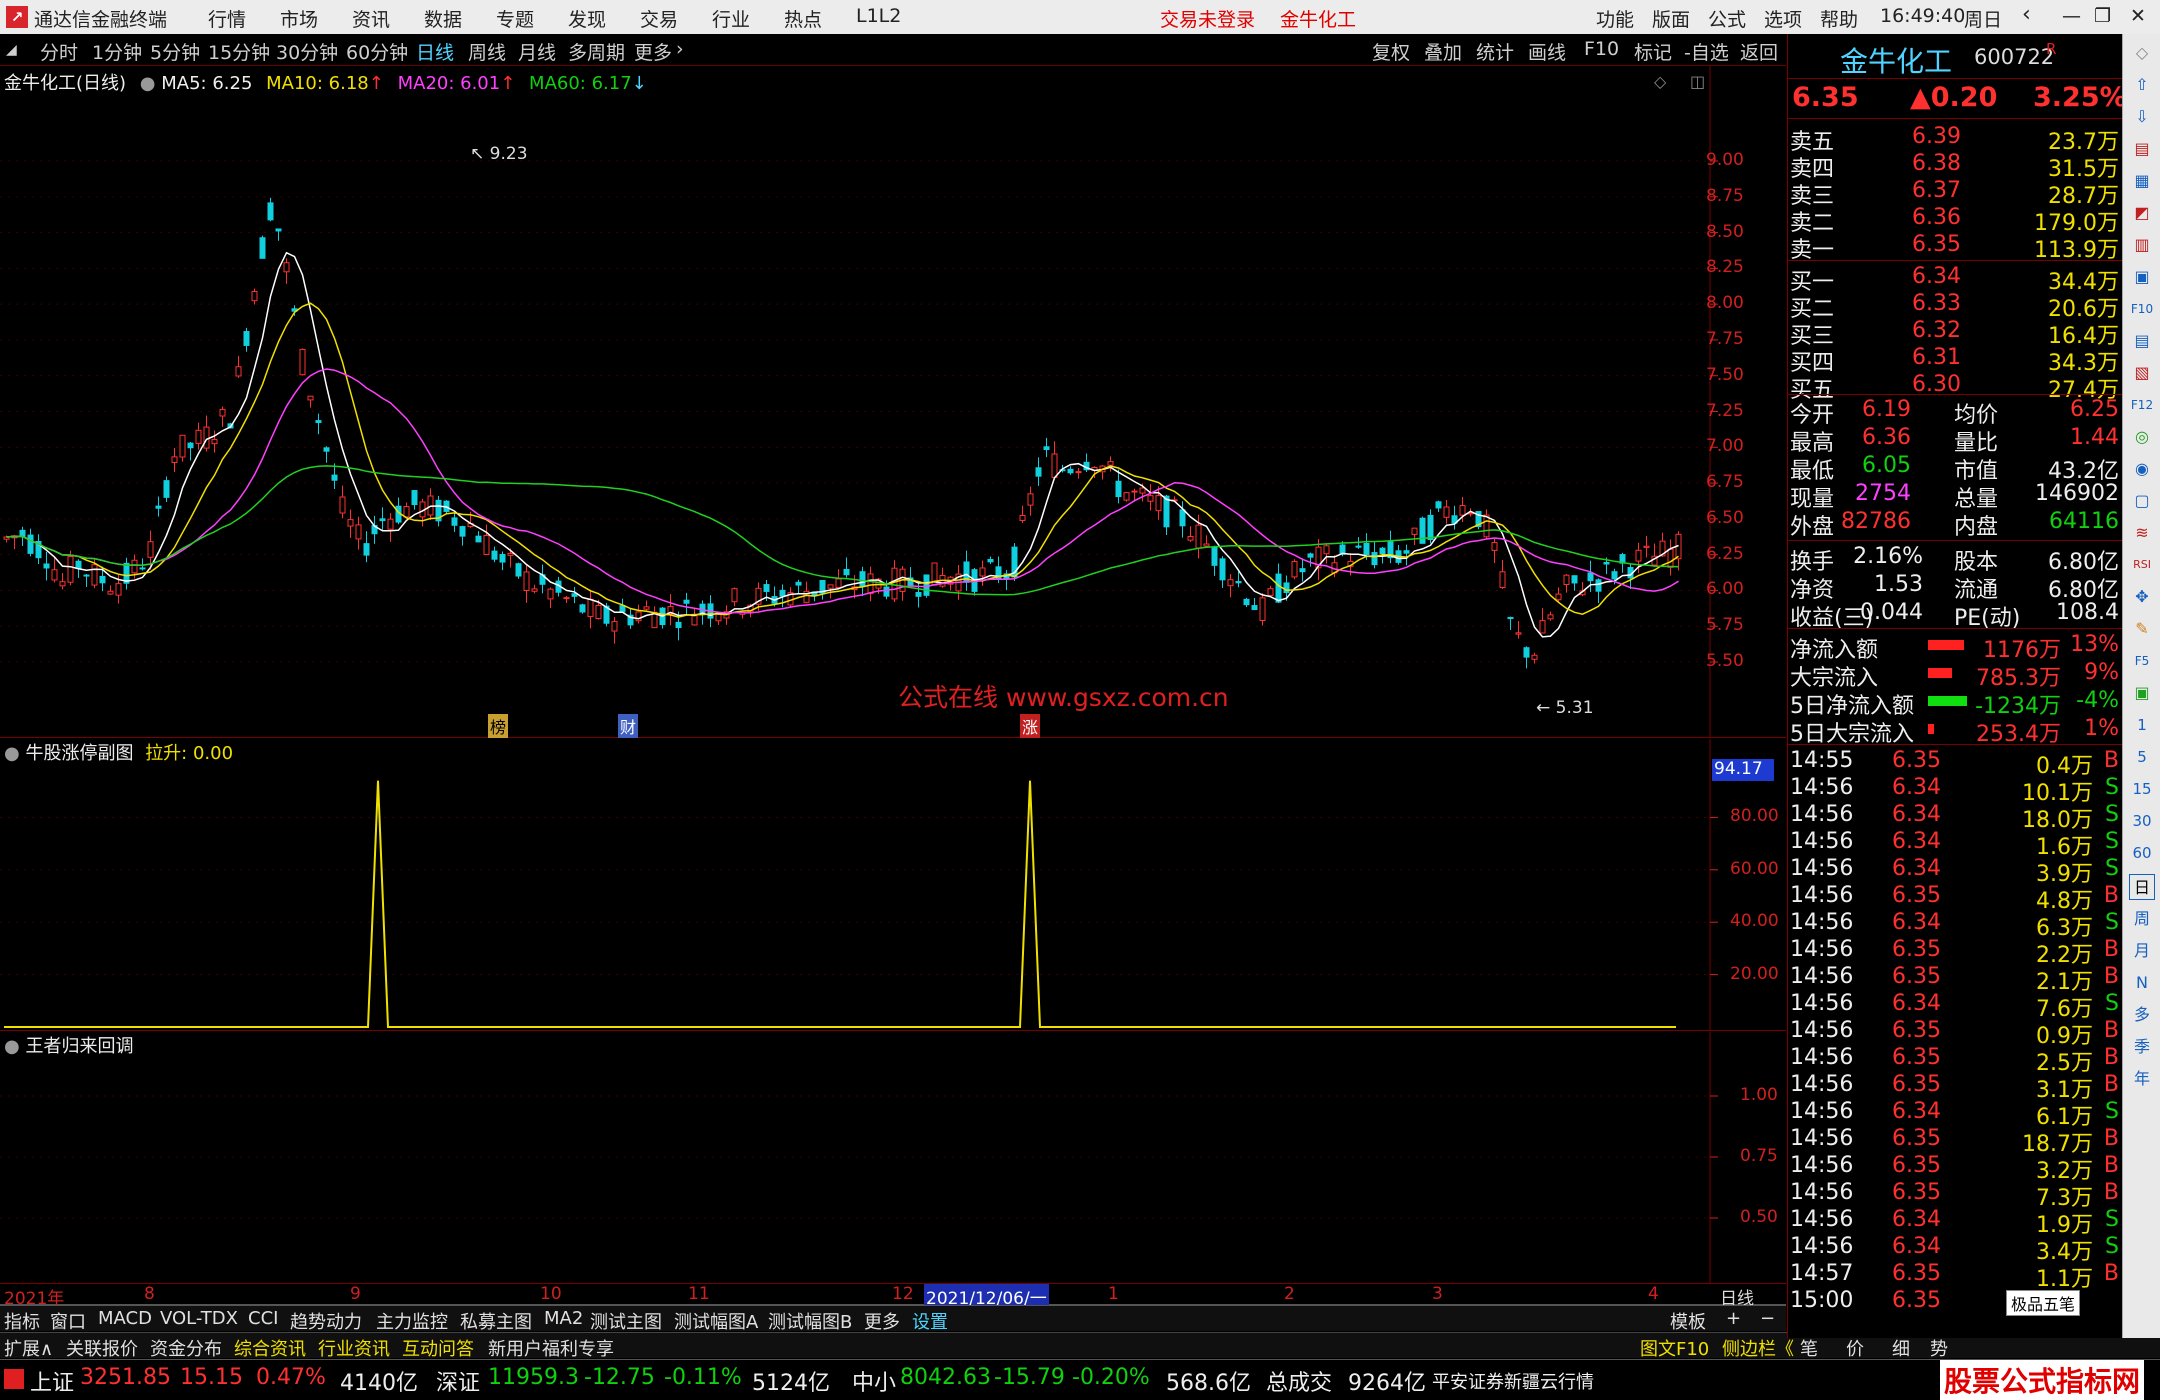 The width and height of the screenshot is (2160, 1400). I want to click on y-tick-label: 6.25, so click(1725, 554).